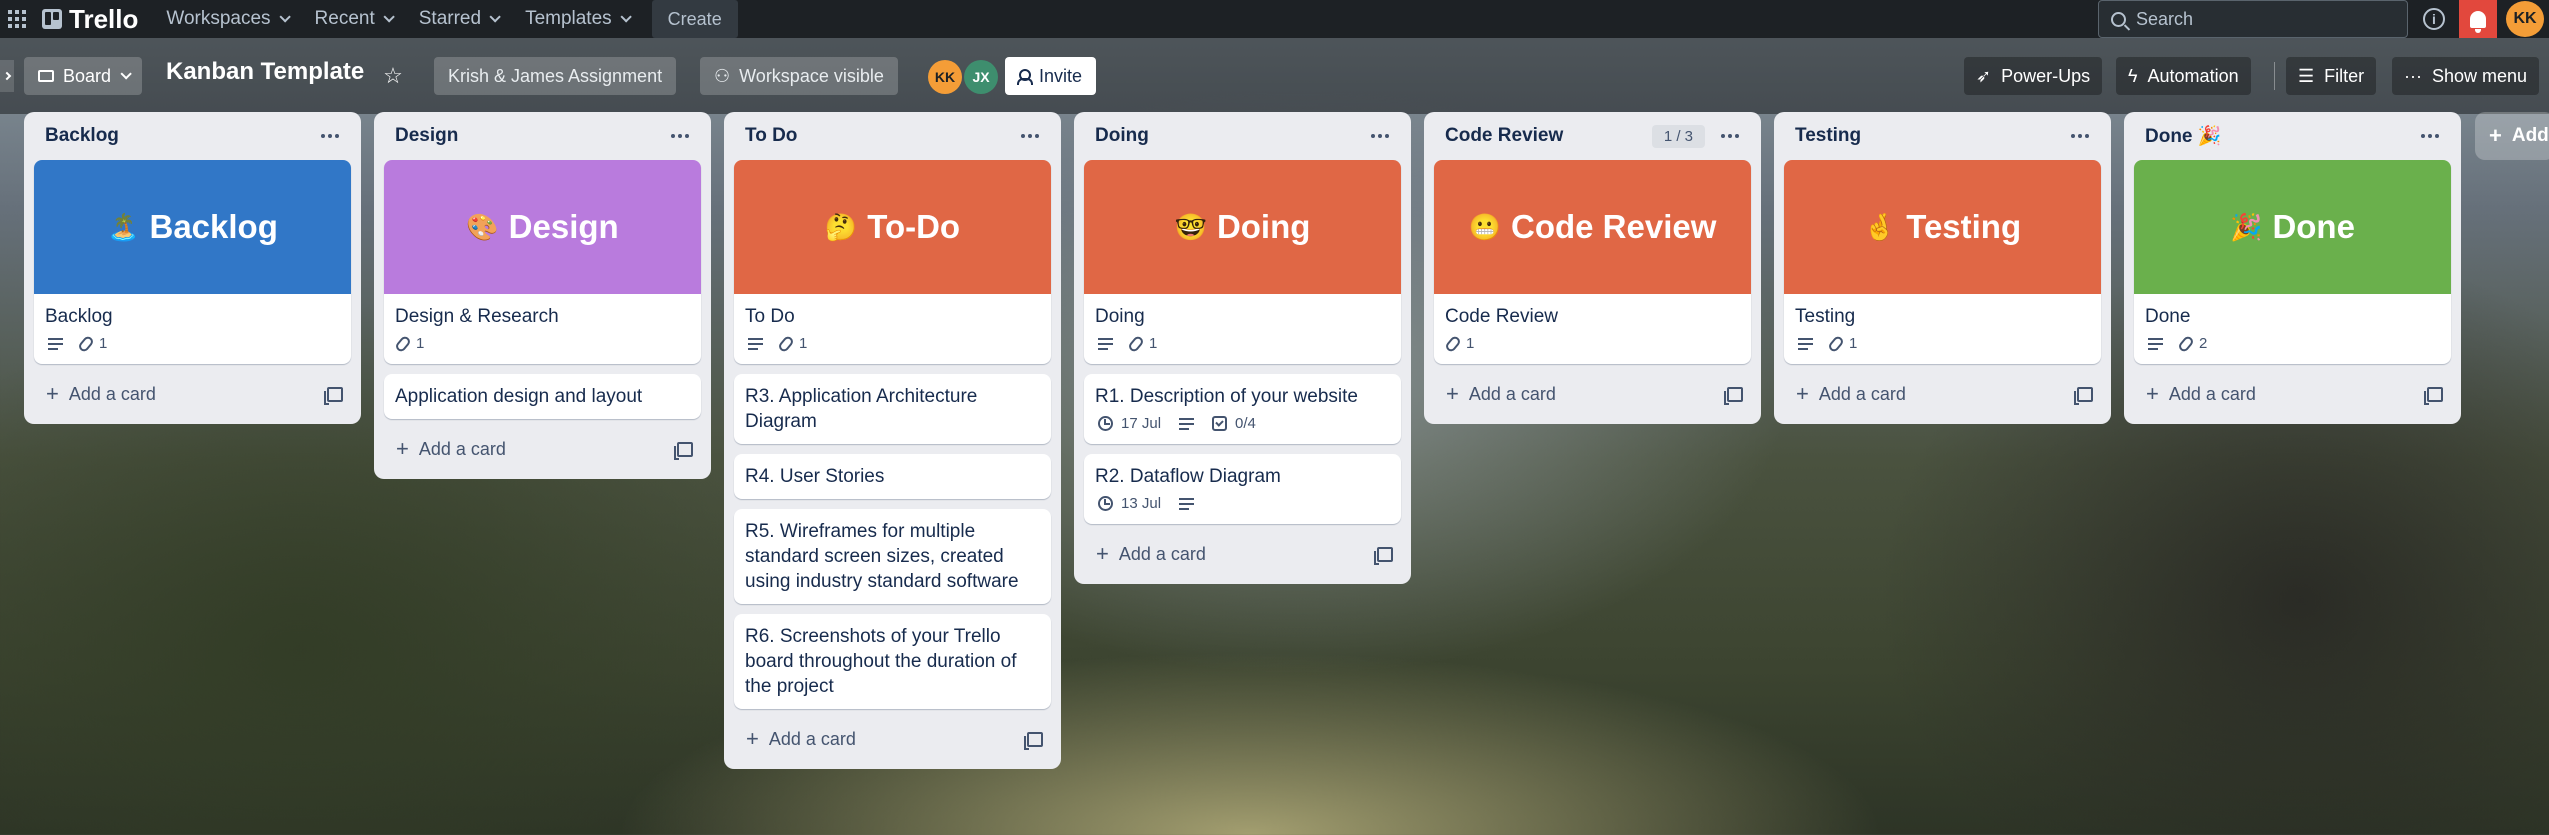 The width and height of the screenshot is (2549, 835). I want to click on card: R3. Application Architecture Diagram, so click(892, 409).